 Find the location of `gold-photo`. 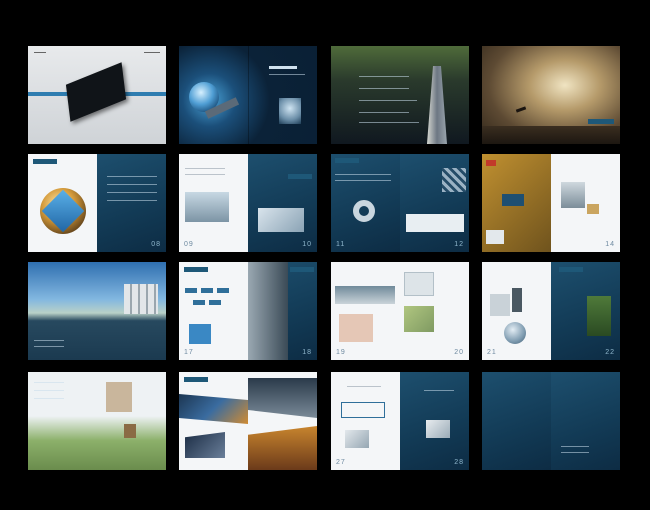

gold-photo is located at coordinates (593, 209).